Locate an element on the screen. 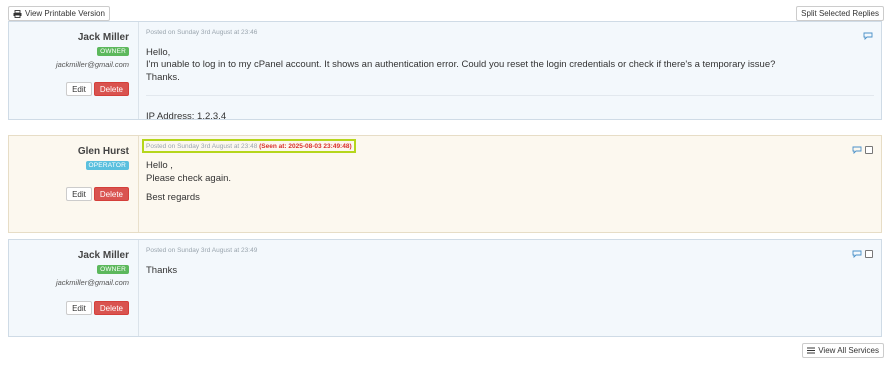 The height and width of the screenshot is (365, 892). reply-author-panel: Glen Hurst OPERATOR Edit Delete is located at coordinates (74, 184).